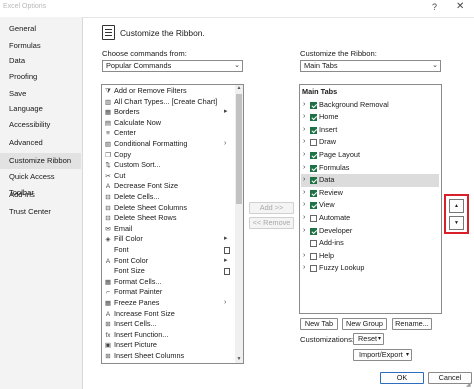  What do you see at coordinates (167, 123) in the screenshot?
I see `command-item: ▤ Calculate Now` at bounding box center [167, 123].